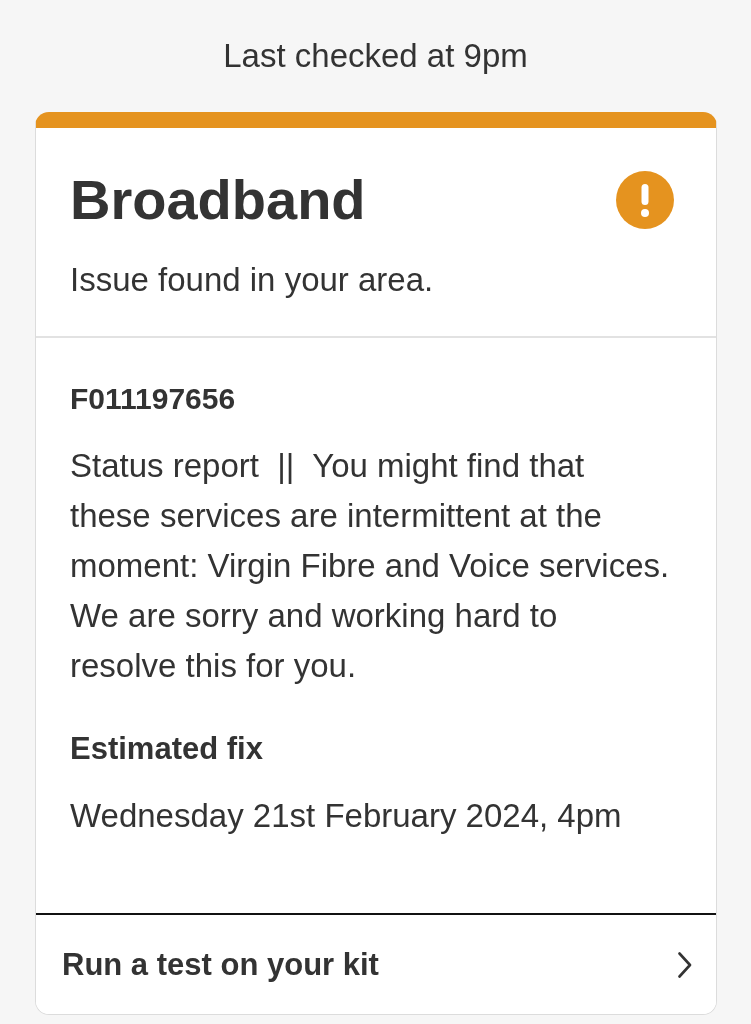 This screenshot has width=751, height=1024. I want to click on last-checked-text: Last checked at 9pm, so click(375, 56).